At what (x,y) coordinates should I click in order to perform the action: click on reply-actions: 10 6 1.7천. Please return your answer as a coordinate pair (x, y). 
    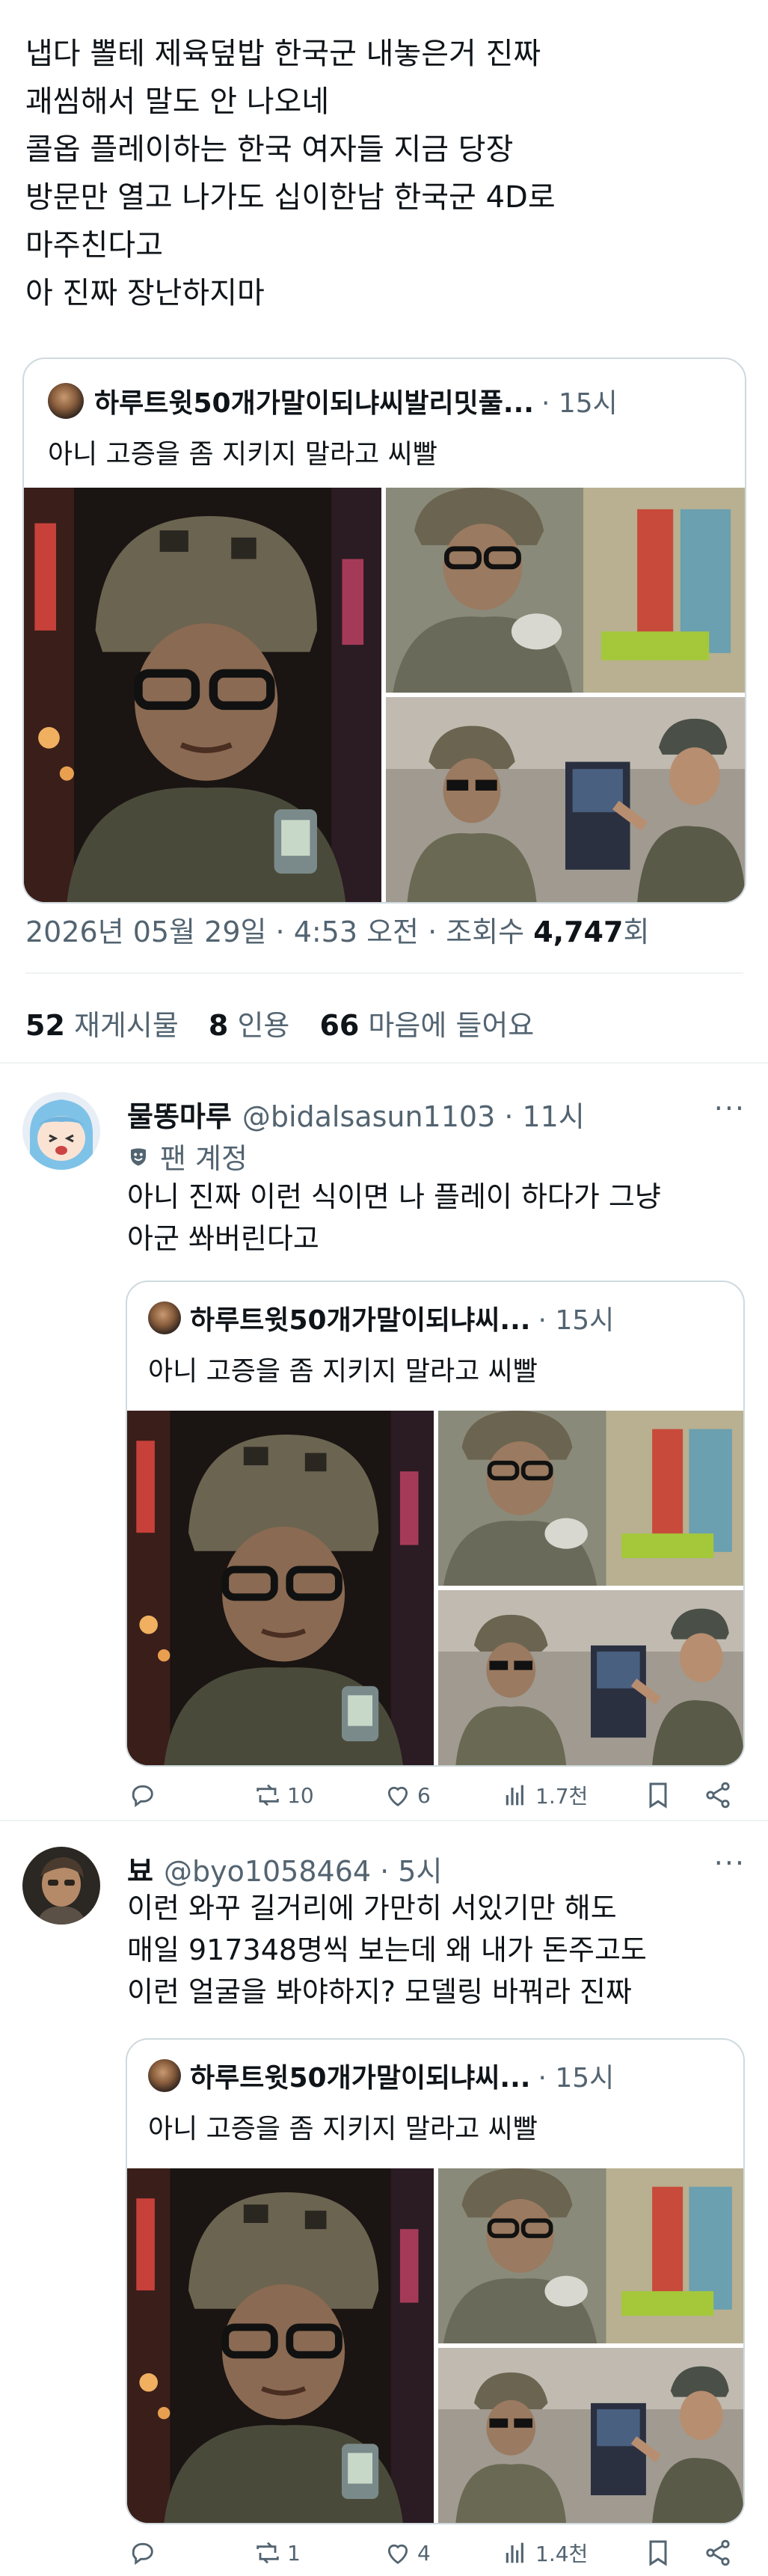
    Looking at the image, I should click on (433, 1795).